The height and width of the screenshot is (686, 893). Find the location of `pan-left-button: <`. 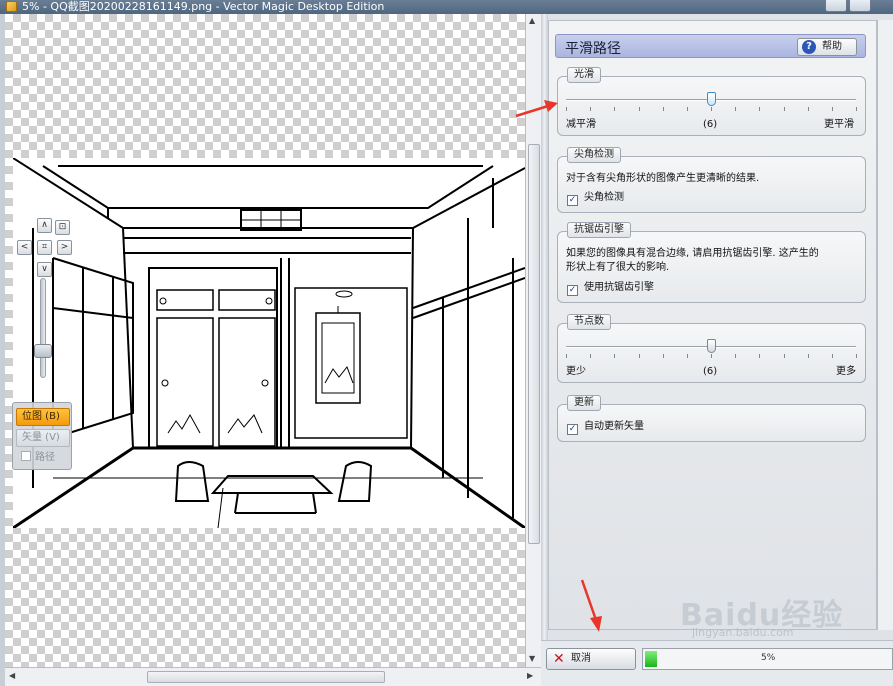

pan-left-button: < is located at coordinates (24, 247).